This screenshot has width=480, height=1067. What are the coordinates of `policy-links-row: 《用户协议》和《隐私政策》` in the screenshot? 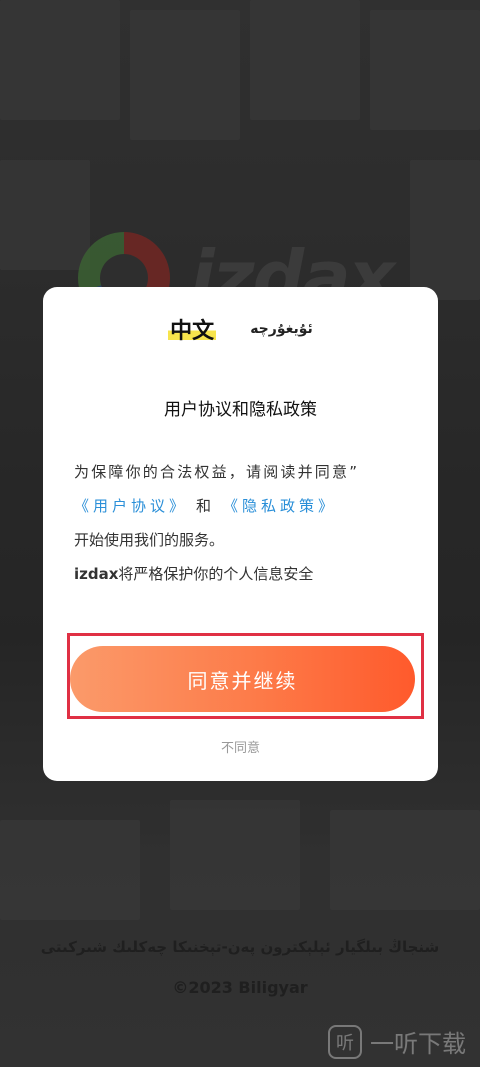 It's located at (242, 506).